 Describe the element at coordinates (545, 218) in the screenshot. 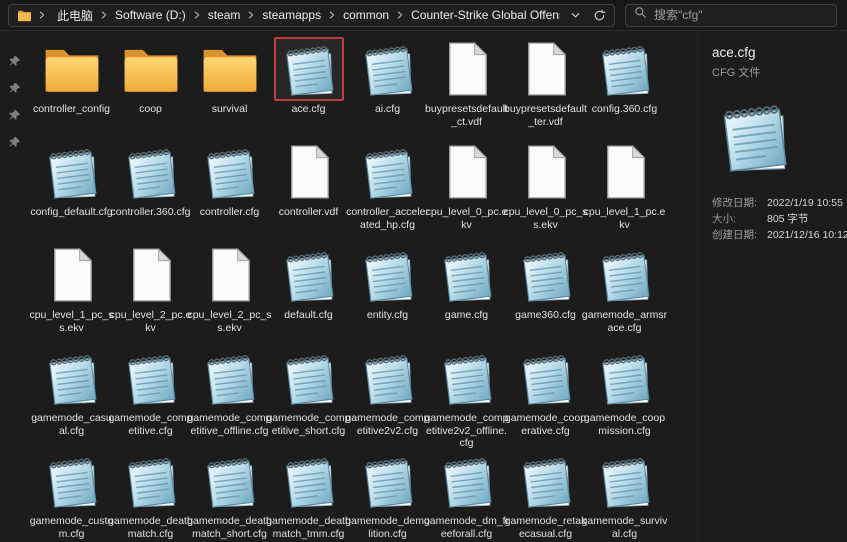

I see `file-name: cpu_level_0_pc_ss.ekv` at that location.